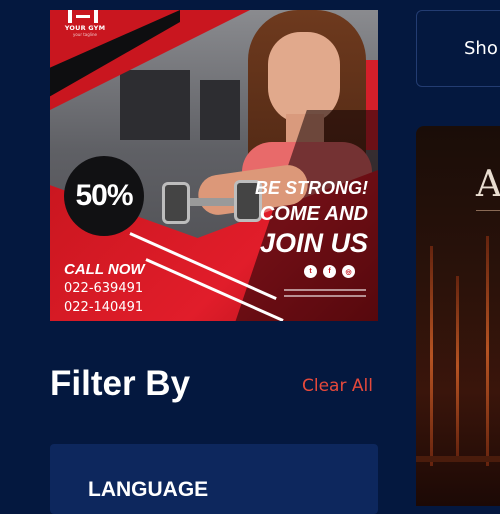 The width and height of the screenshot is (500, 514). What do you see at coordinates (104, 269) in the screenshot?
I see `call-now-label: CALL NOW` at bounding box center [104, 269].